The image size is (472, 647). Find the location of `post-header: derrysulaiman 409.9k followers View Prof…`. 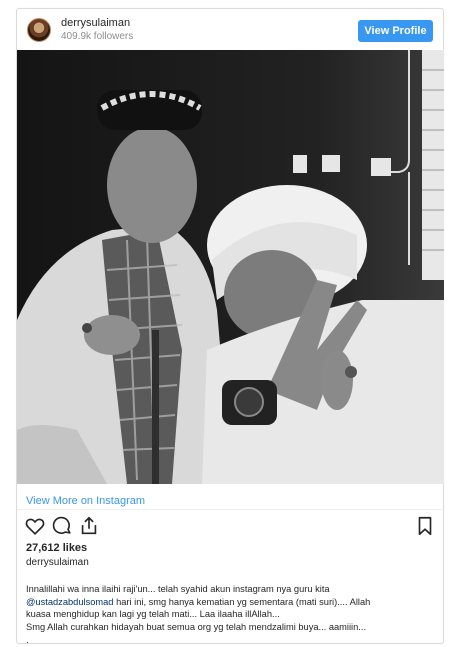

post-header: derrysulaiman 409.9k followers View Prof… is located at coordinates (230, 29).